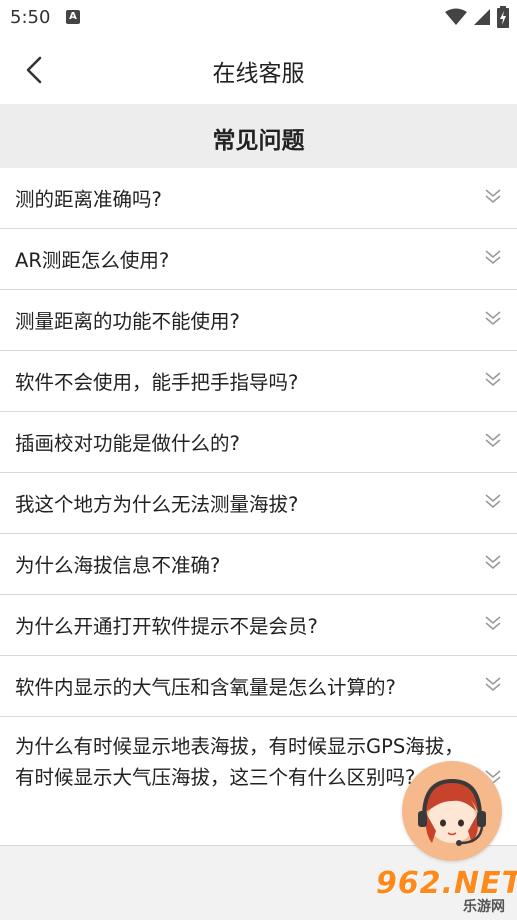  What do you see at coordinates (166, 626) in the screenshot?
I see `faq-question: 为什么开通打开软件提示不是会员?` at bounding box center [166, 626].